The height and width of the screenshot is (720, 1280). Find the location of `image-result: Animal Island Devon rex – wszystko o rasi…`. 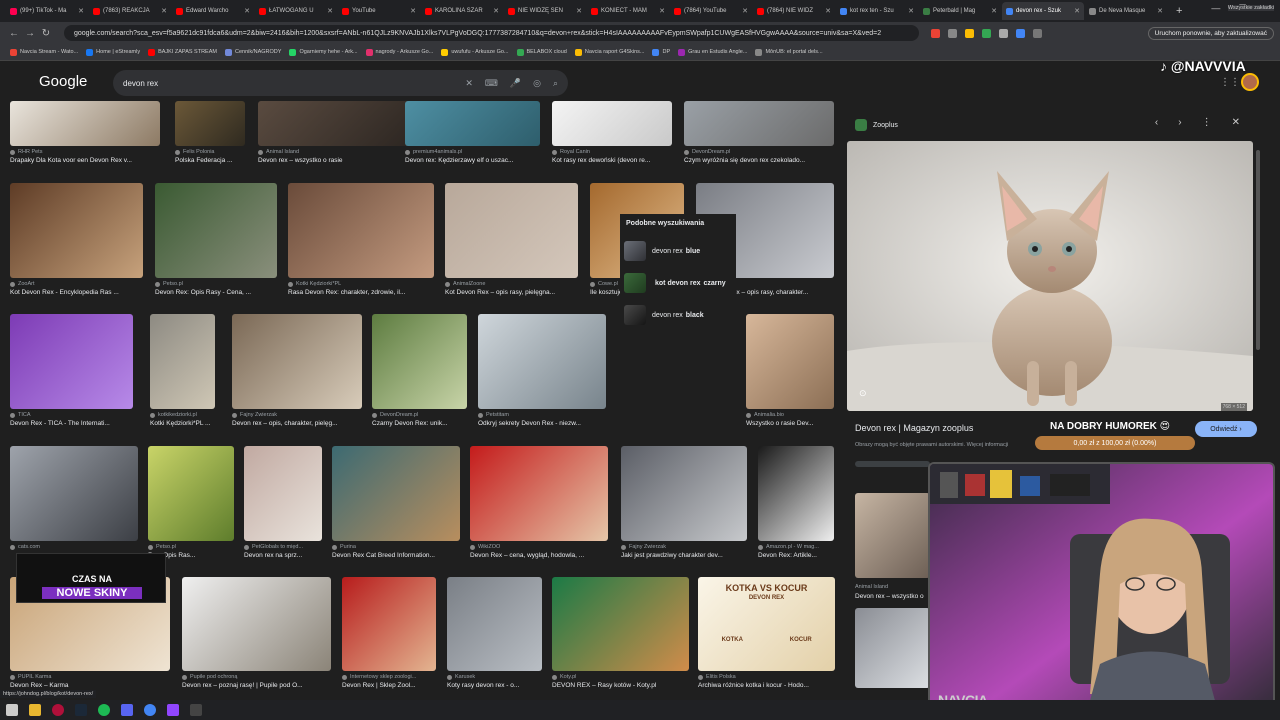

image-result: Animal Island Devon rex – wszystko o rasi… is located at coordinates (340, 132).